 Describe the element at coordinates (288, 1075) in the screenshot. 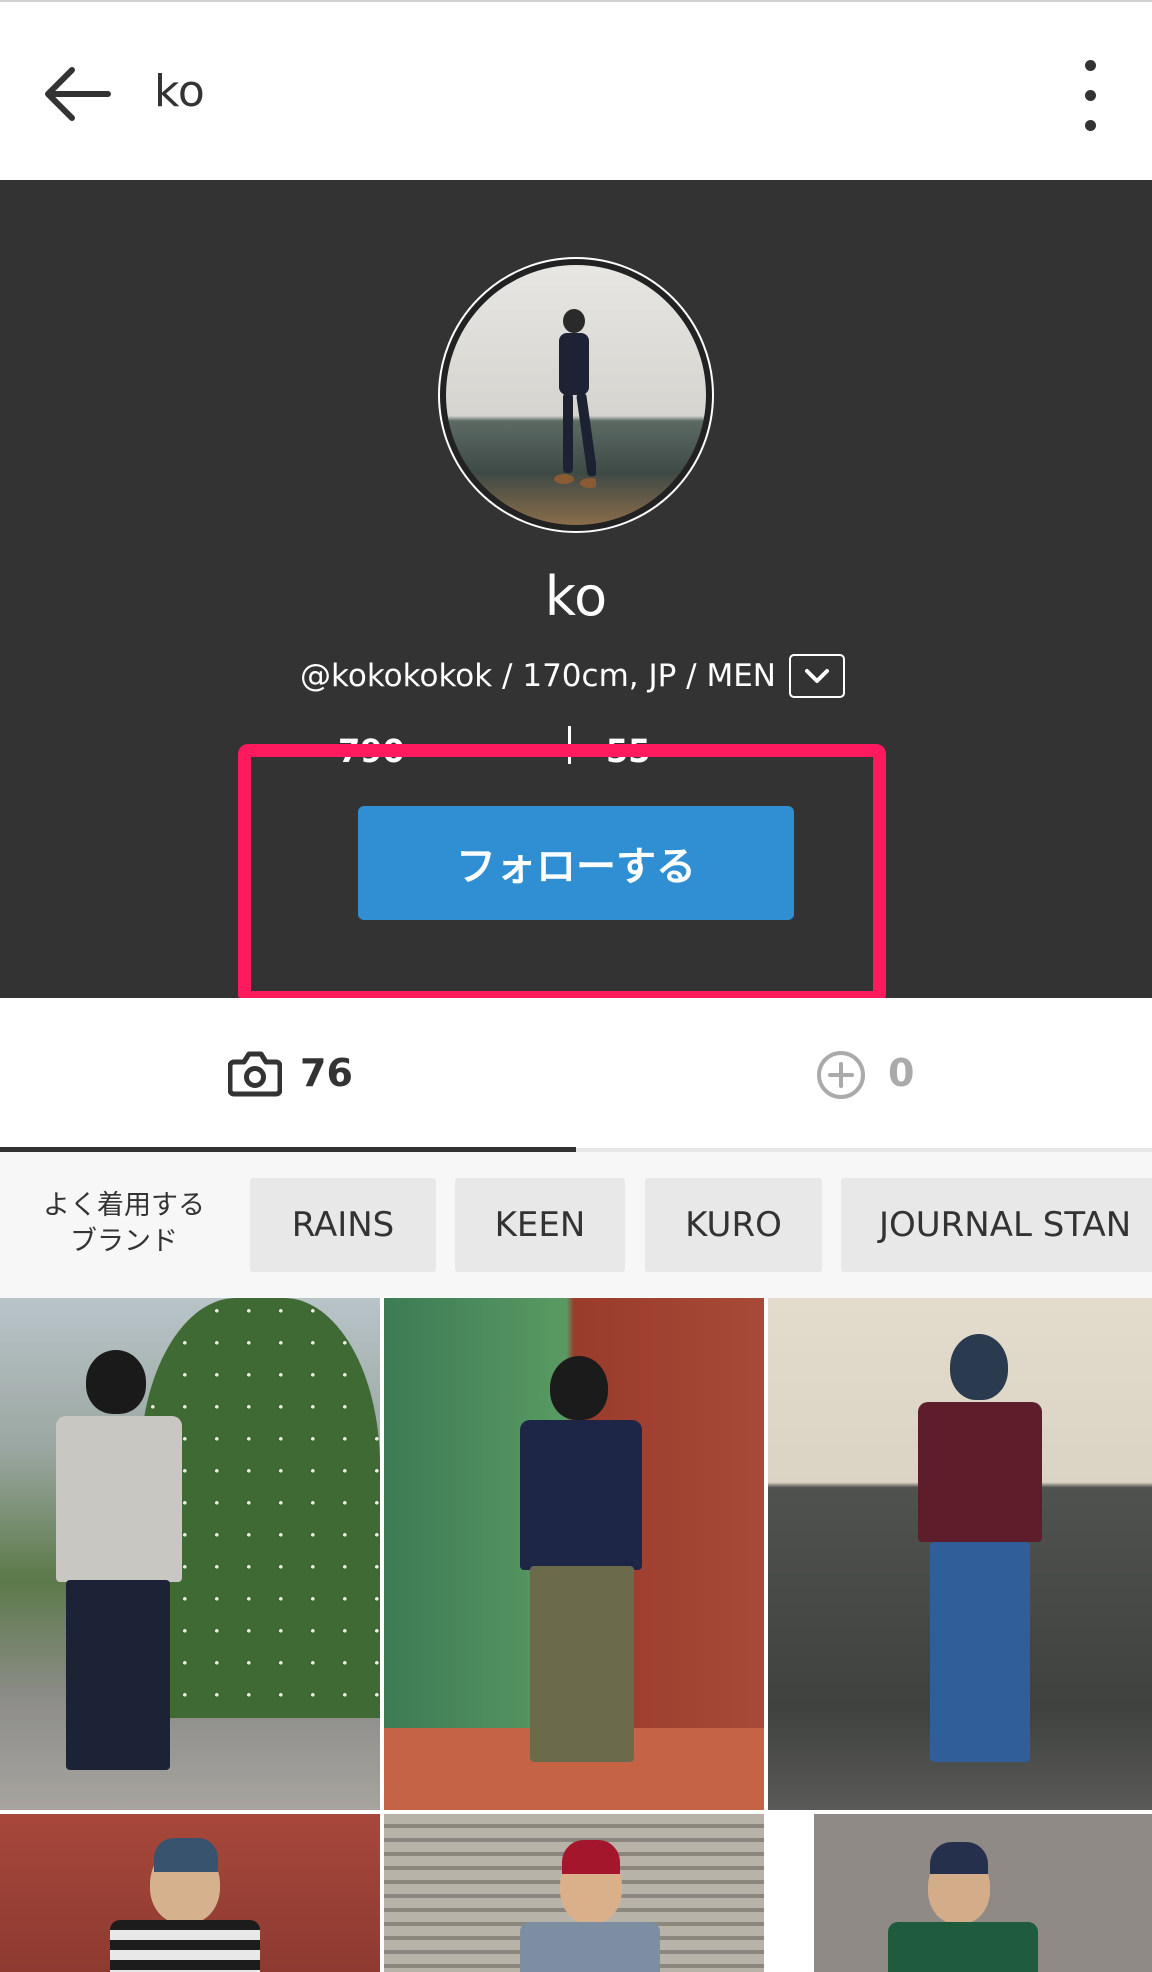

I see `tab-photos: 76` at that location.